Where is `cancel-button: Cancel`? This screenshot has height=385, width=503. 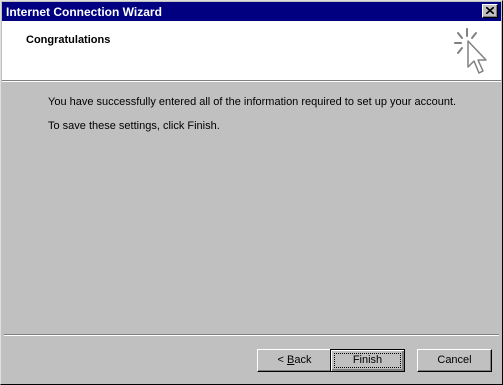 cancel-button: Cancel is located at coordinates (454, 360).